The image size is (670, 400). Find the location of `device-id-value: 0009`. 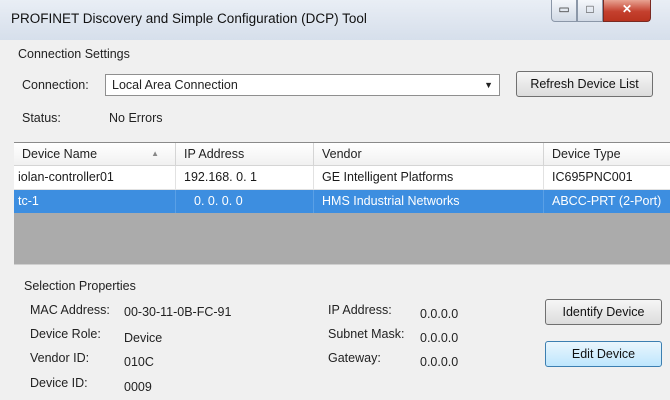

device-id-value: 0009 is located at coordinates (138, 387).